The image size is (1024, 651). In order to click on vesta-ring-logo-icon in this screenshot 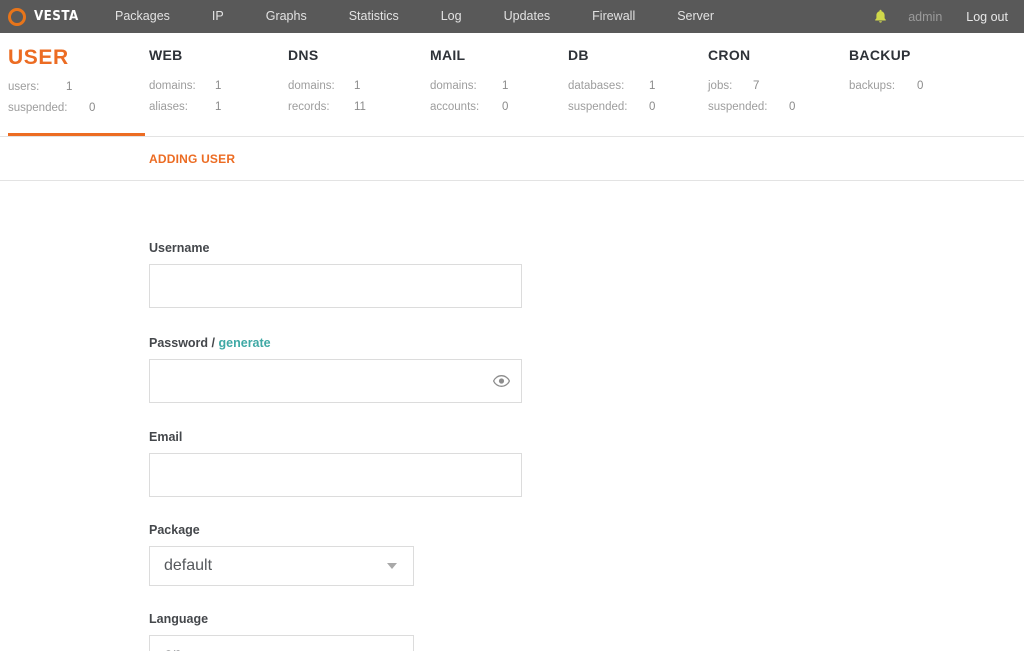, I will do `click(17, 16)`.